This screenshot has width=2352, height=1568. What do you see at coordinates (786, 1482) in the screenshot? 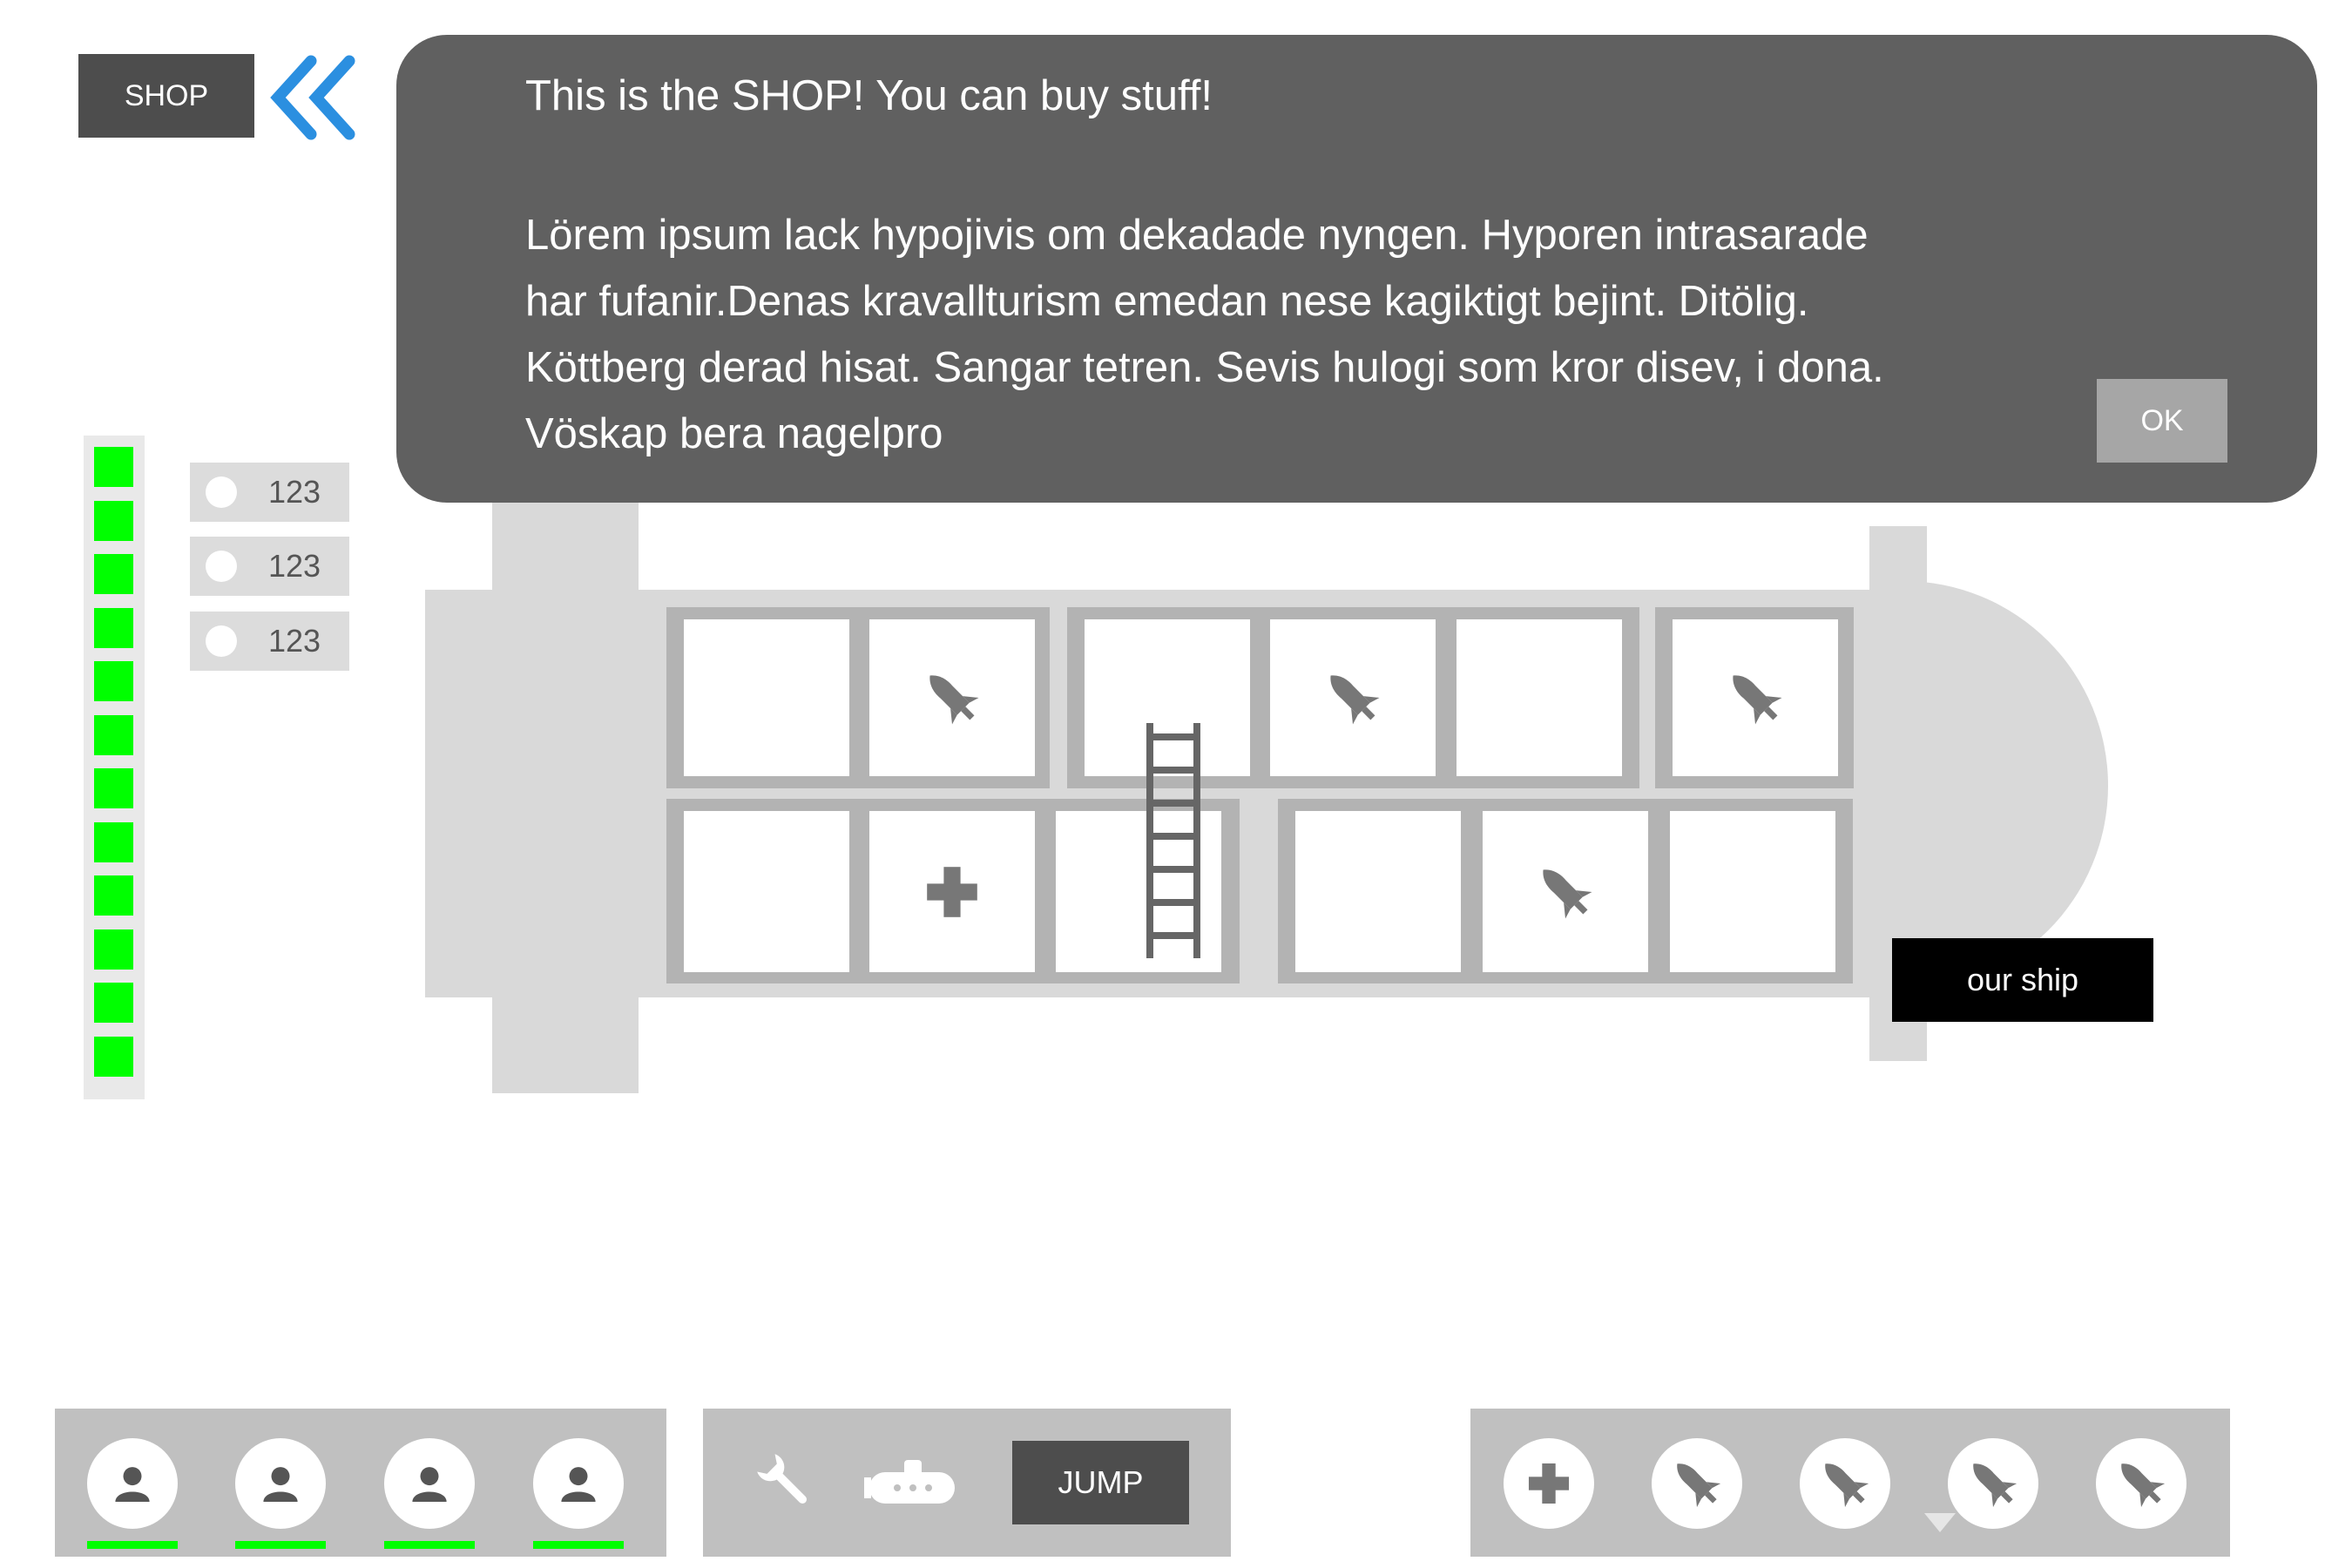
I see `wrench-icon` at bounding box center [786, 1482].